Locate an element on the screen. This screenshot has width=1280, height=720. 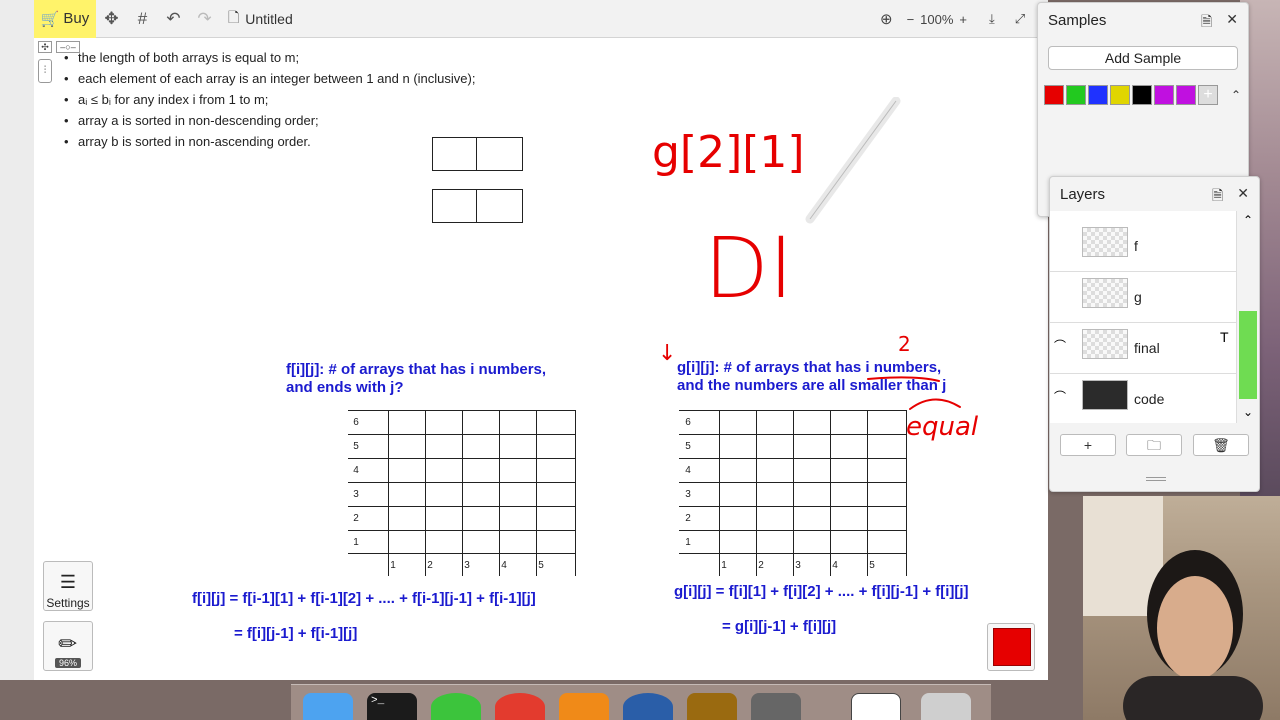
layer-thumbnail is located at coordinates (1105, 293).